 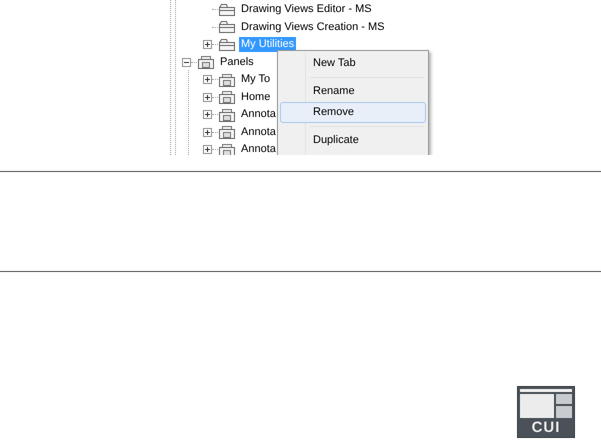 What do you see at coordinates (255, 97) in the screenshot?
I see `tree-item: Home` at bounding box center [255, 97].